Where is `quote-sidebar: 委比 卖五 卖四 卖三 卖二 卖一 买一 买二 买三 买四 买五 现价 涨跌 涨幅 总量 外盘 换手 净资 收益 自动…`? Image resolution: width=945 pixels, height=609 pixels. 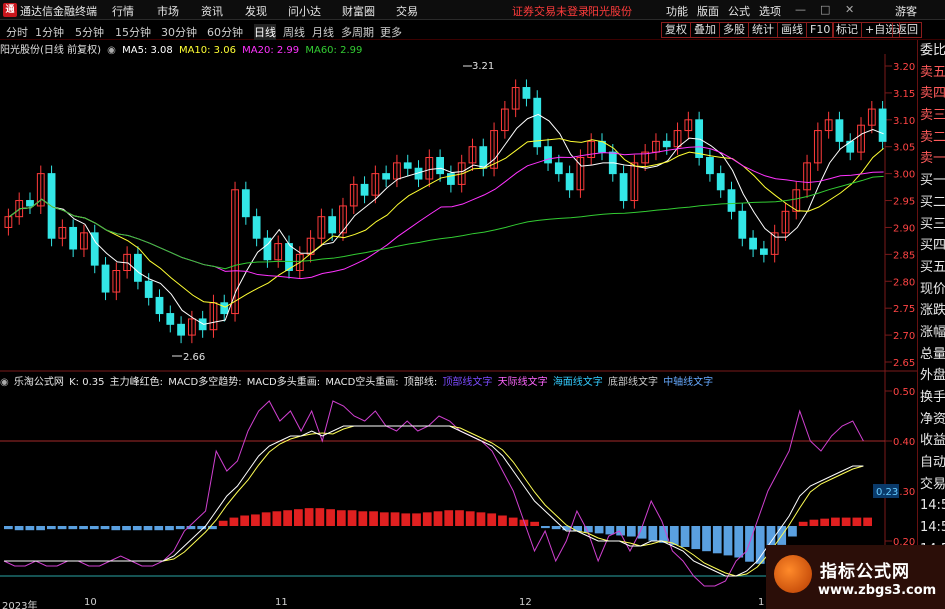
quote-sidebar: 委比 卖五 卖四 卖三 卖二 卖一 买一 买二 买三 买四 买五 现价 涨跌 涨幅 总量 外盘 换手 净资 收益 自动… is located at coordinates (931, 324).